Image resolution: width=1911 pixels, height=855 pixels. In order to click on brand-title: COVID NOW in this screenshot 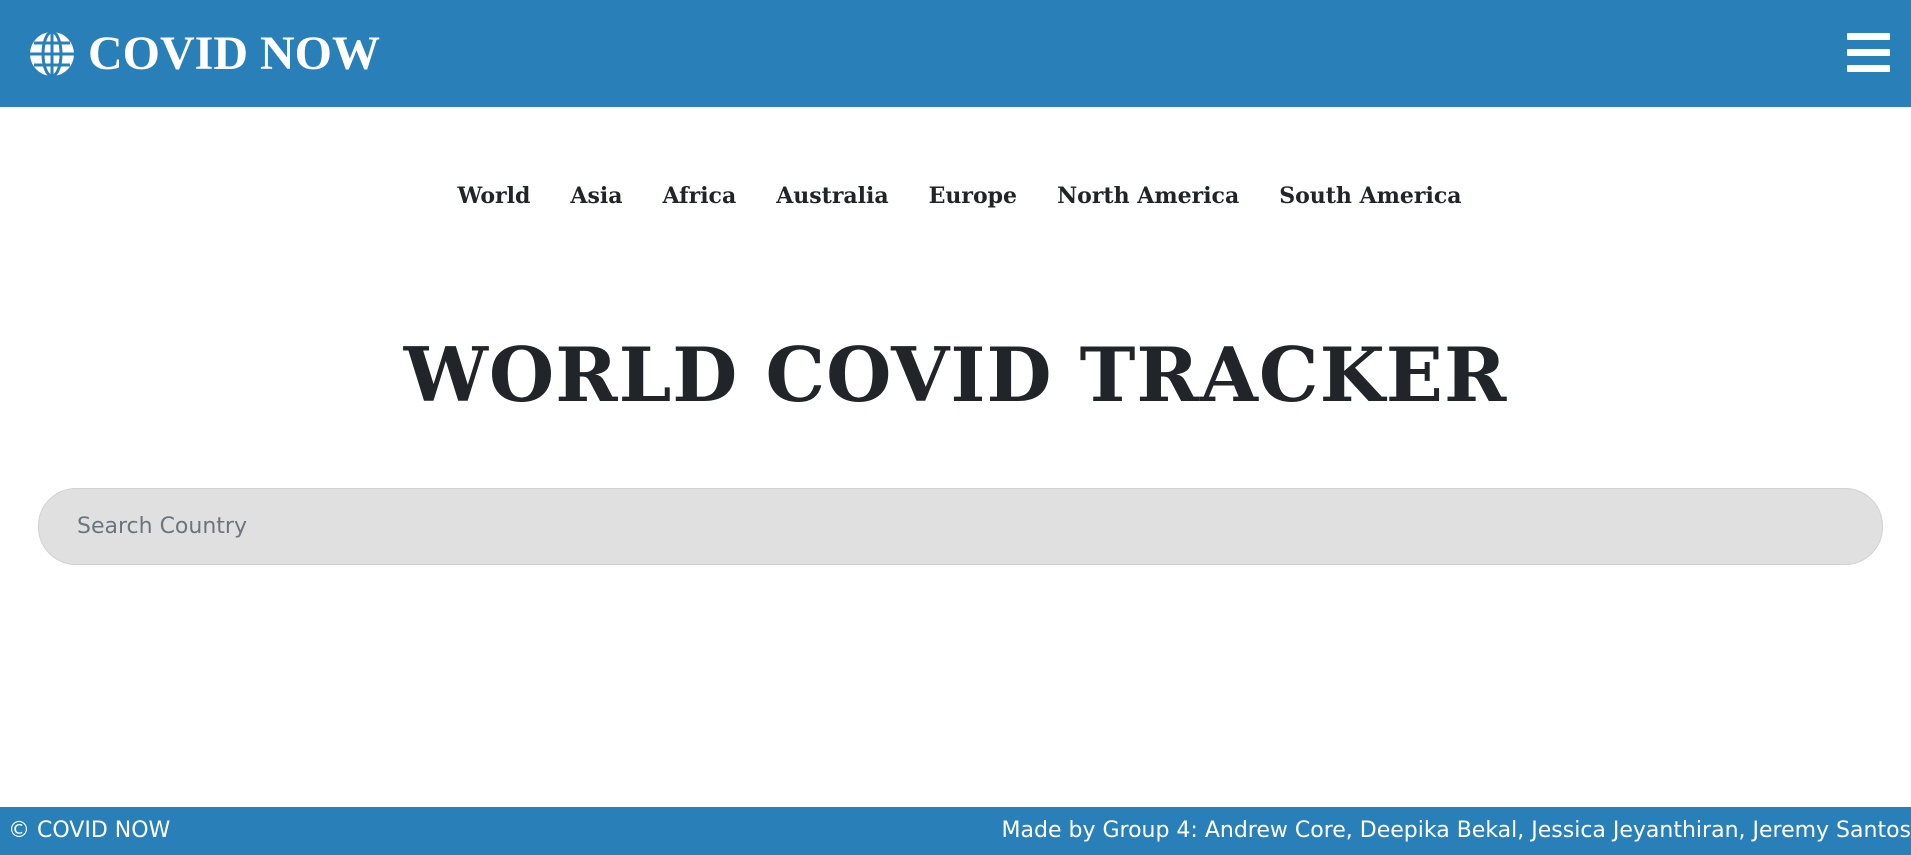, I will do `click(234, 53)`.